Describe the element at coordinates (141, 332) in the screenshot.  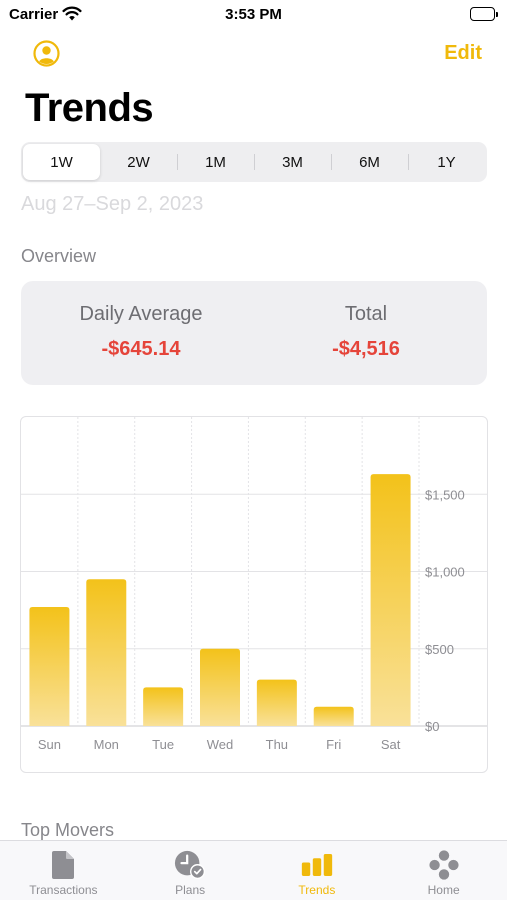
I see `daily-average-block: Daily Average -$645.14` at that location.